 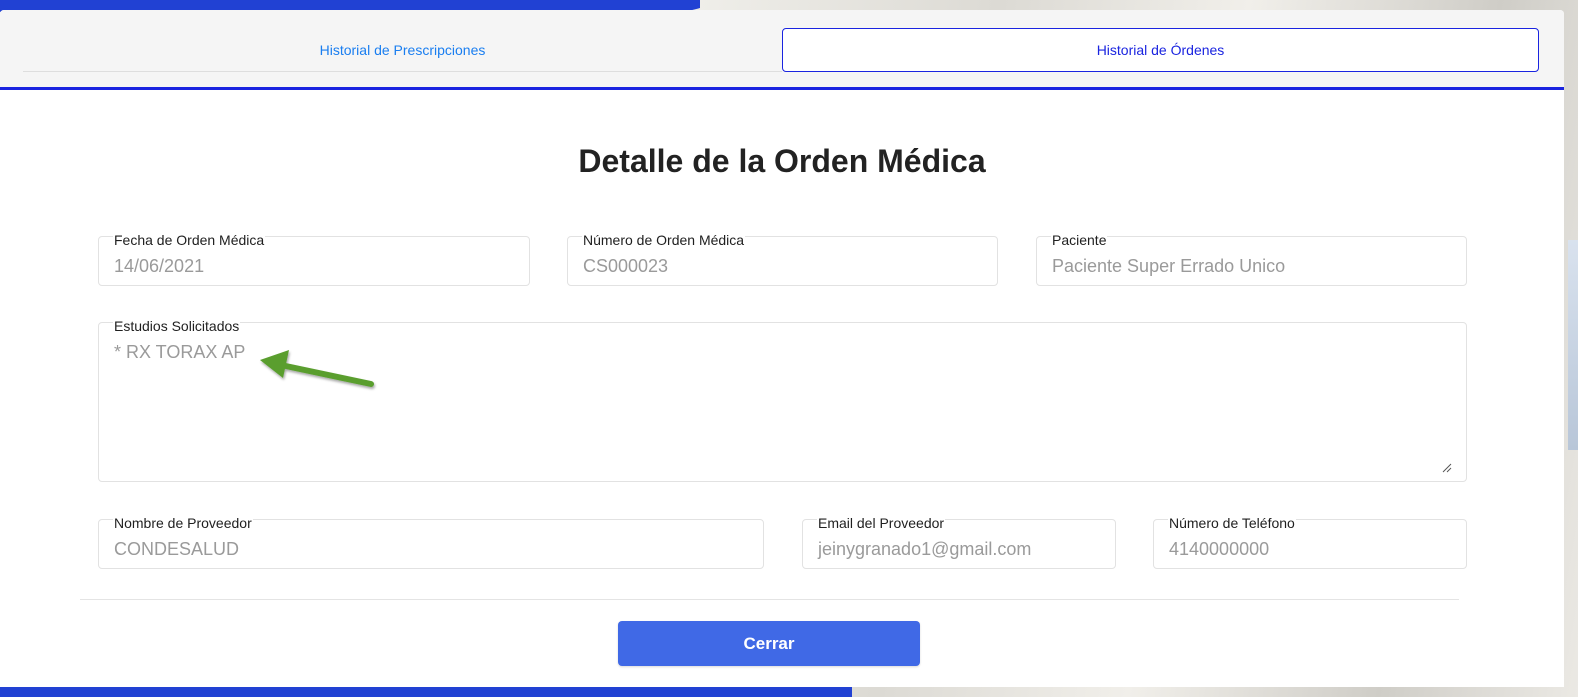 What do you see at coordinates (1310, 542) in the screenshot?
I see `phone-number-field: Número de Teléfono 4140000000` at bounding box center [1310, 542].